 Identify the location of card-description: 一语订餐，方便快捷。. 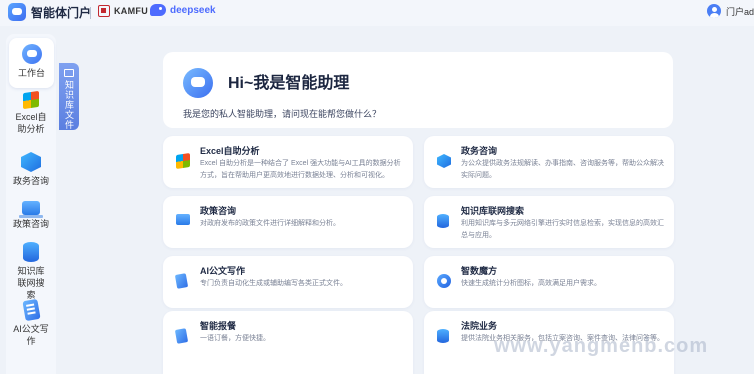
(235, 338).